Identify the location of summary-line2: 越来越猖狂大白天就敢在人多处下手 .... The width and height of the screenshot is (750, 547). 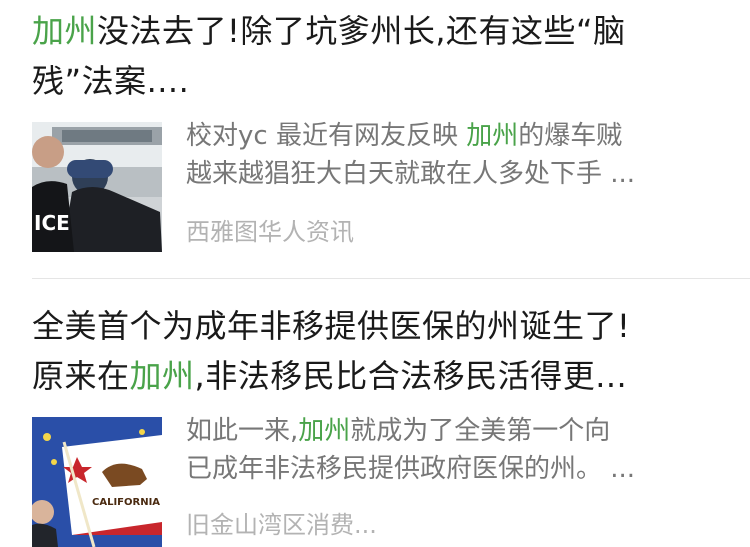
(411, 174).